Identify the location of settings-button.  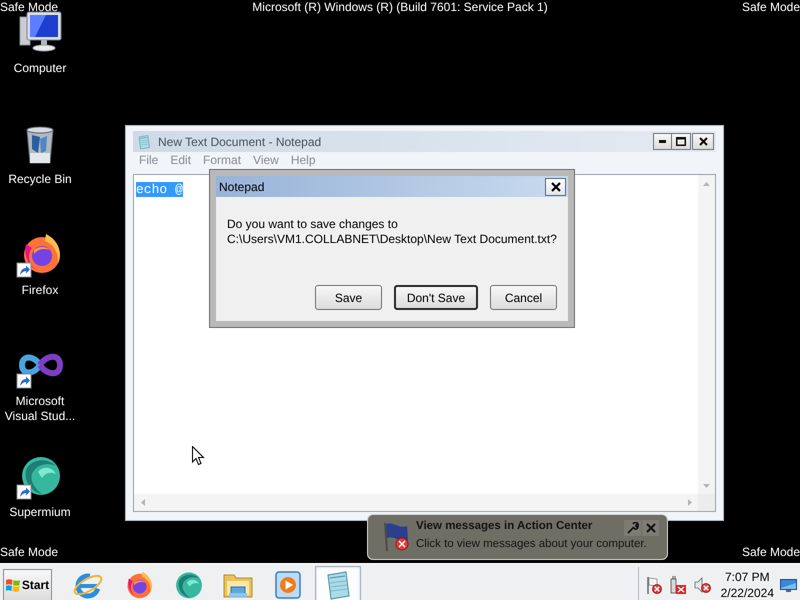
(632, 528).